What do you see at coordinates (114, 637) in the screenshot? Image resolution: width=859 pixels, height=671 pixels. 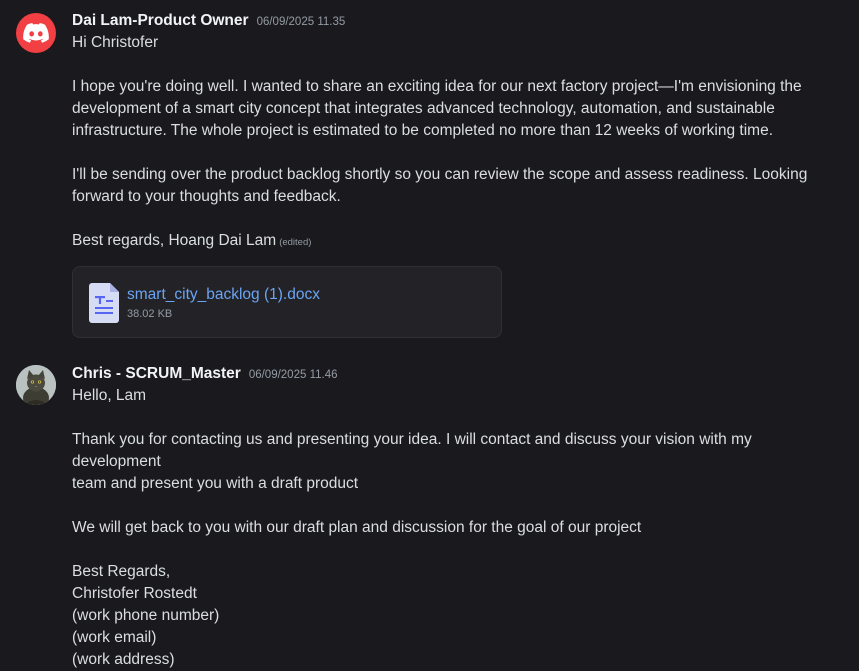 I see `message-line: (work email)` at bounding box center [114, 637].